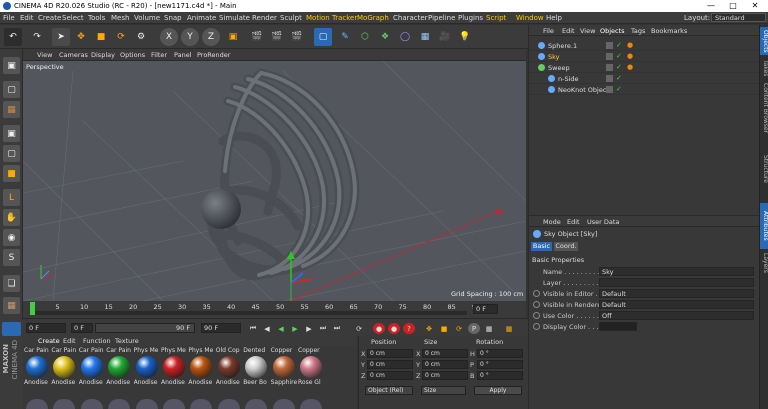 The width and height of the screenshot is (768, 409). I want to click on object-menu-file: File, so click(548, 31).